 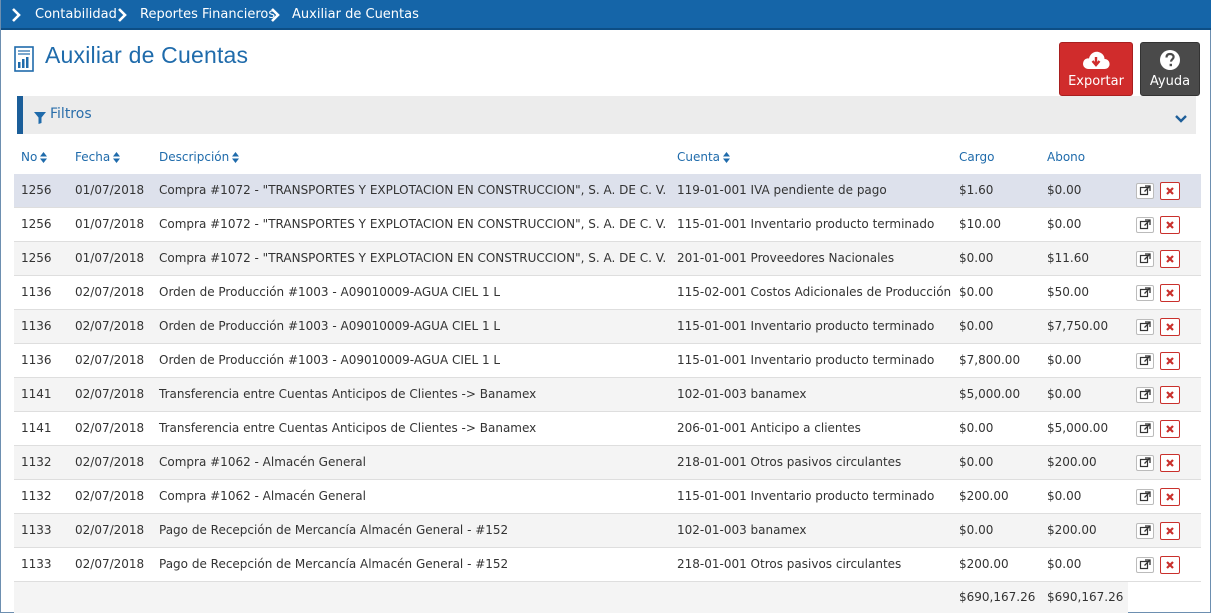 I want to click on cell-cargo: $200.00, so click(x=984, y=564).